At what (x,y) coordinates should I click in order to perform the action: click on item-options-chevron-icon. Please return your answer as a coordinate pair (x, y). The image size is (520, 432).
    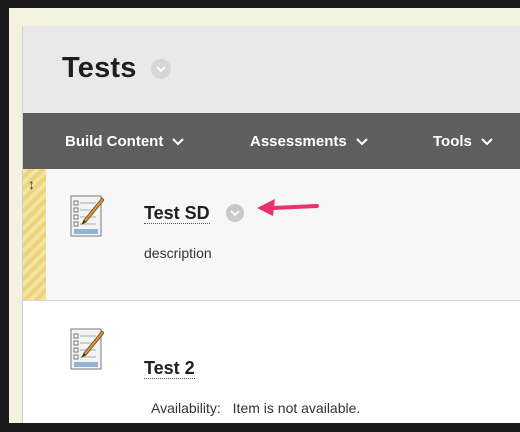
    Looking at the image, I should click on (235, 213).